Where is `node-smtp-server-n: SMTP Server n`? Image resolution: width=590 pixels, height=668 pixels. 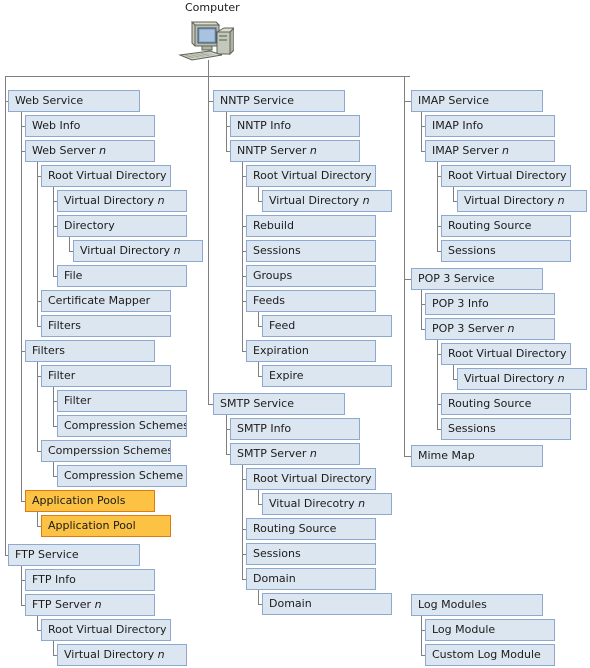
node-smtp-server-n: SMTP Server n is located at coordinates (295, 454).